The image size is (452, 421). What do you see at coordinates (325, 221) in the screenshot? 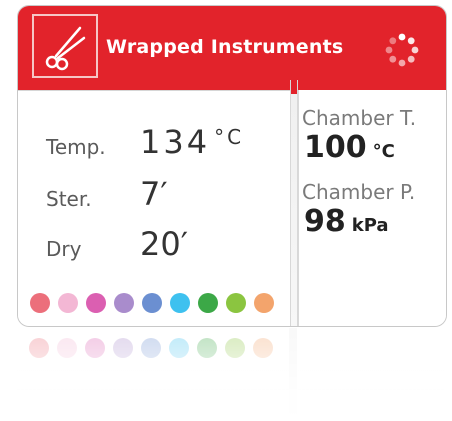
I see `chamber-pressure-number: 98` at bounding box center [325, 221].